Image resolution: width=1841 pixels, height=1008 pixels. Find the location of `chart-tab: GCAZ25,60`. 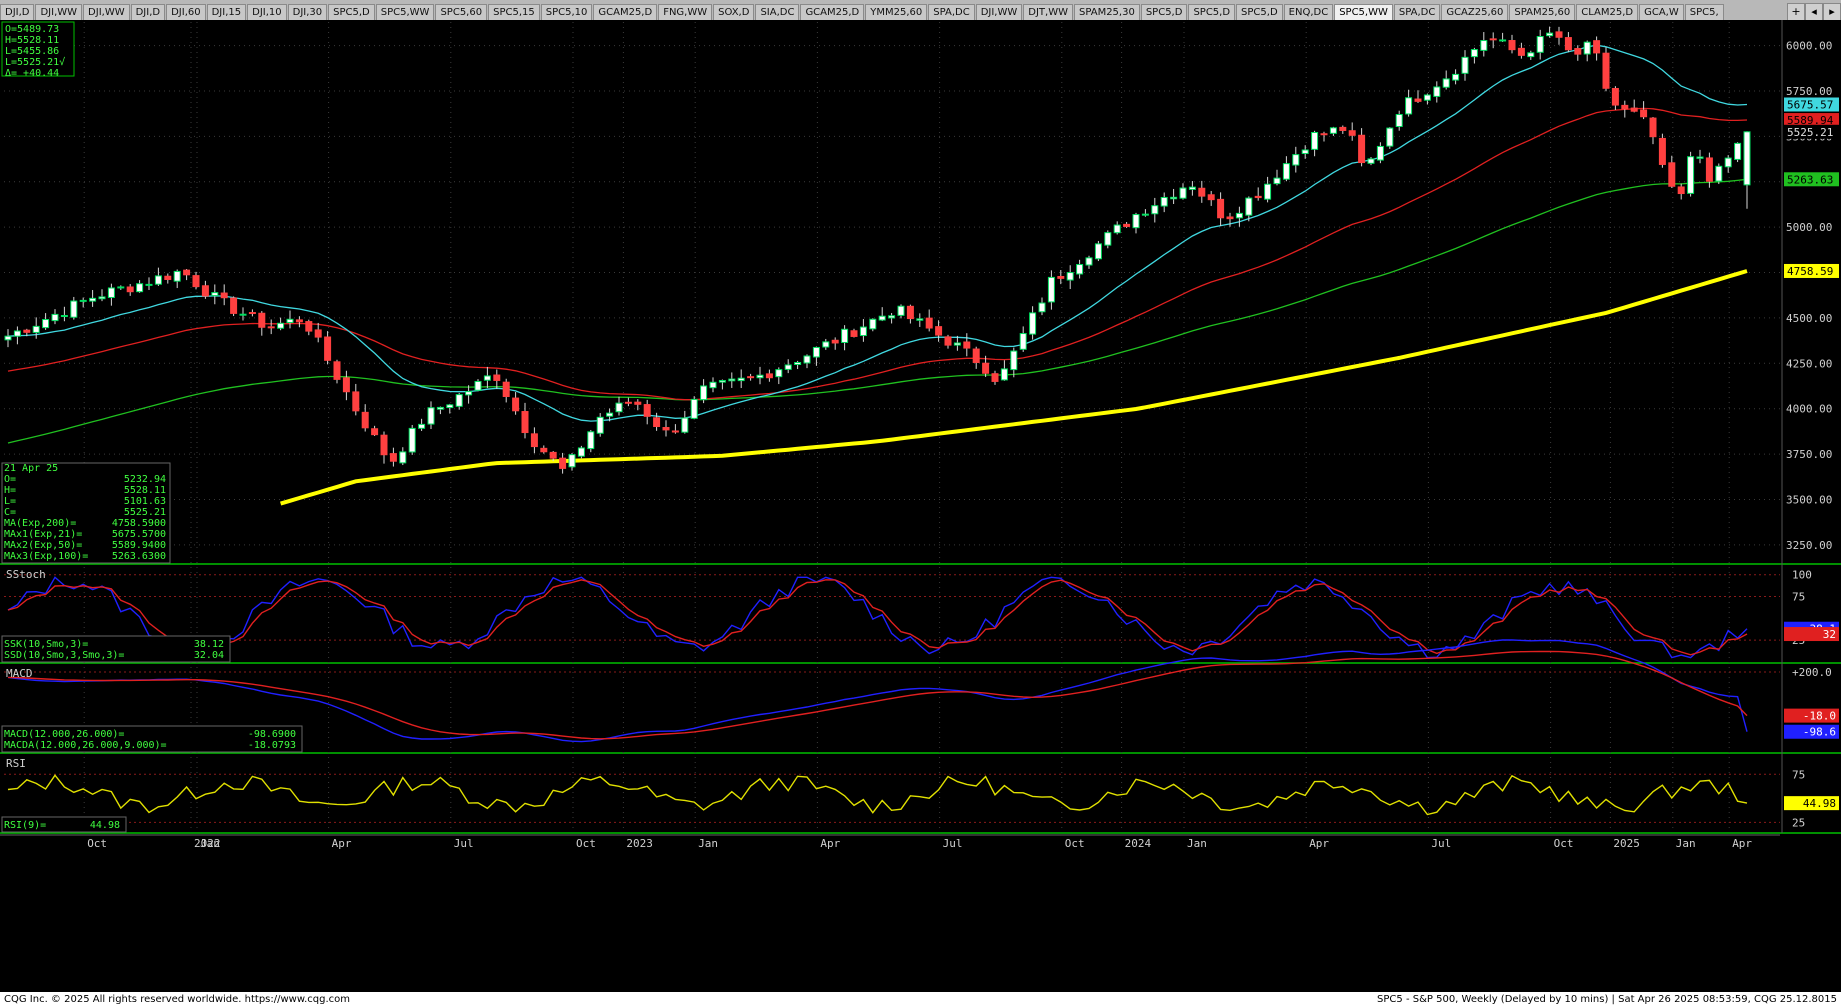

chart-tab: GCAZ25,60 is located at coordinates (1475, 12).